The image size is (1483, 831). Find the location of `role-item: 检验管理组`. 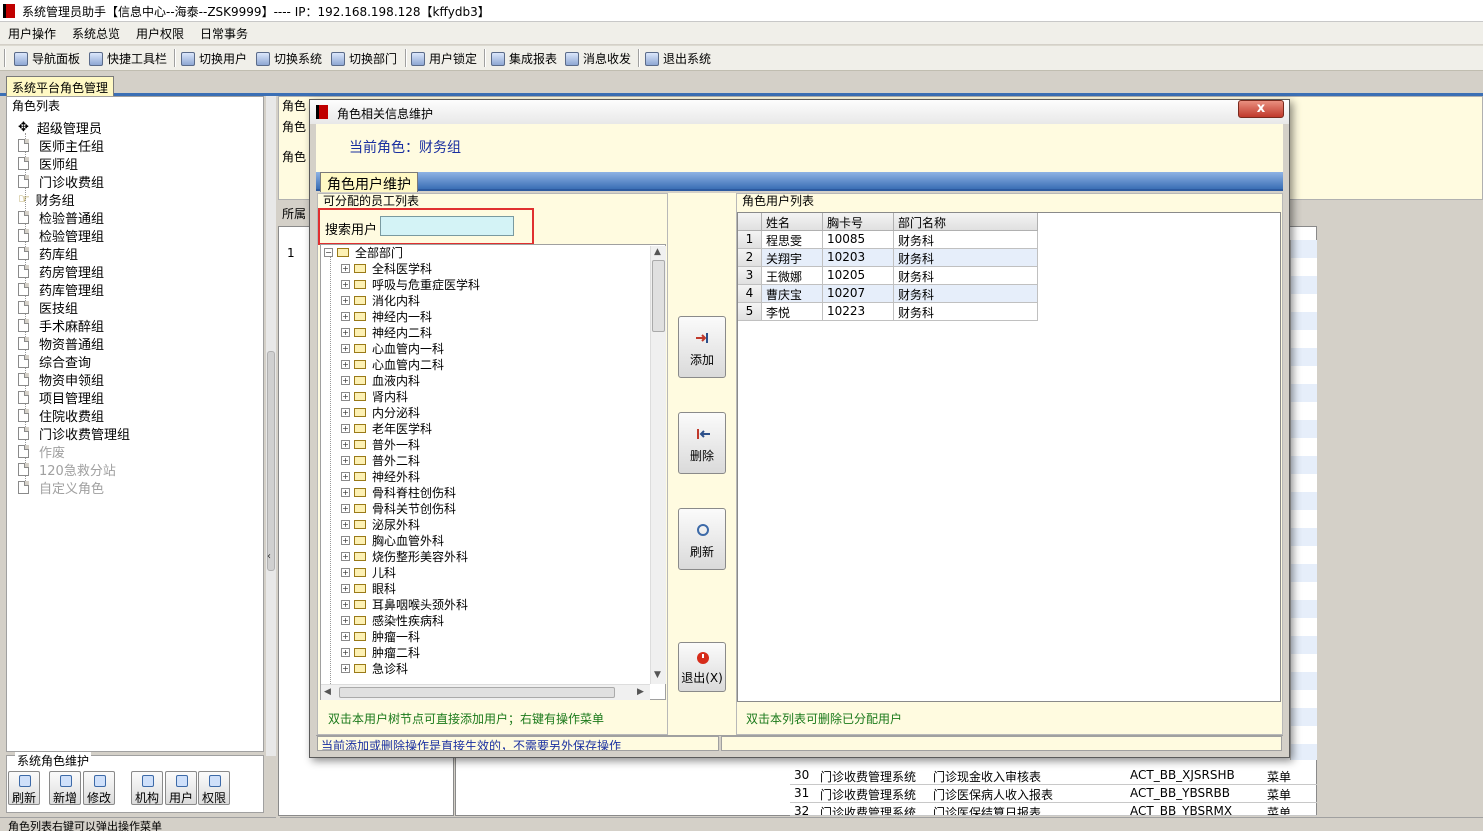

role-item: 检验管理组 is located at coordinates (61, 235).